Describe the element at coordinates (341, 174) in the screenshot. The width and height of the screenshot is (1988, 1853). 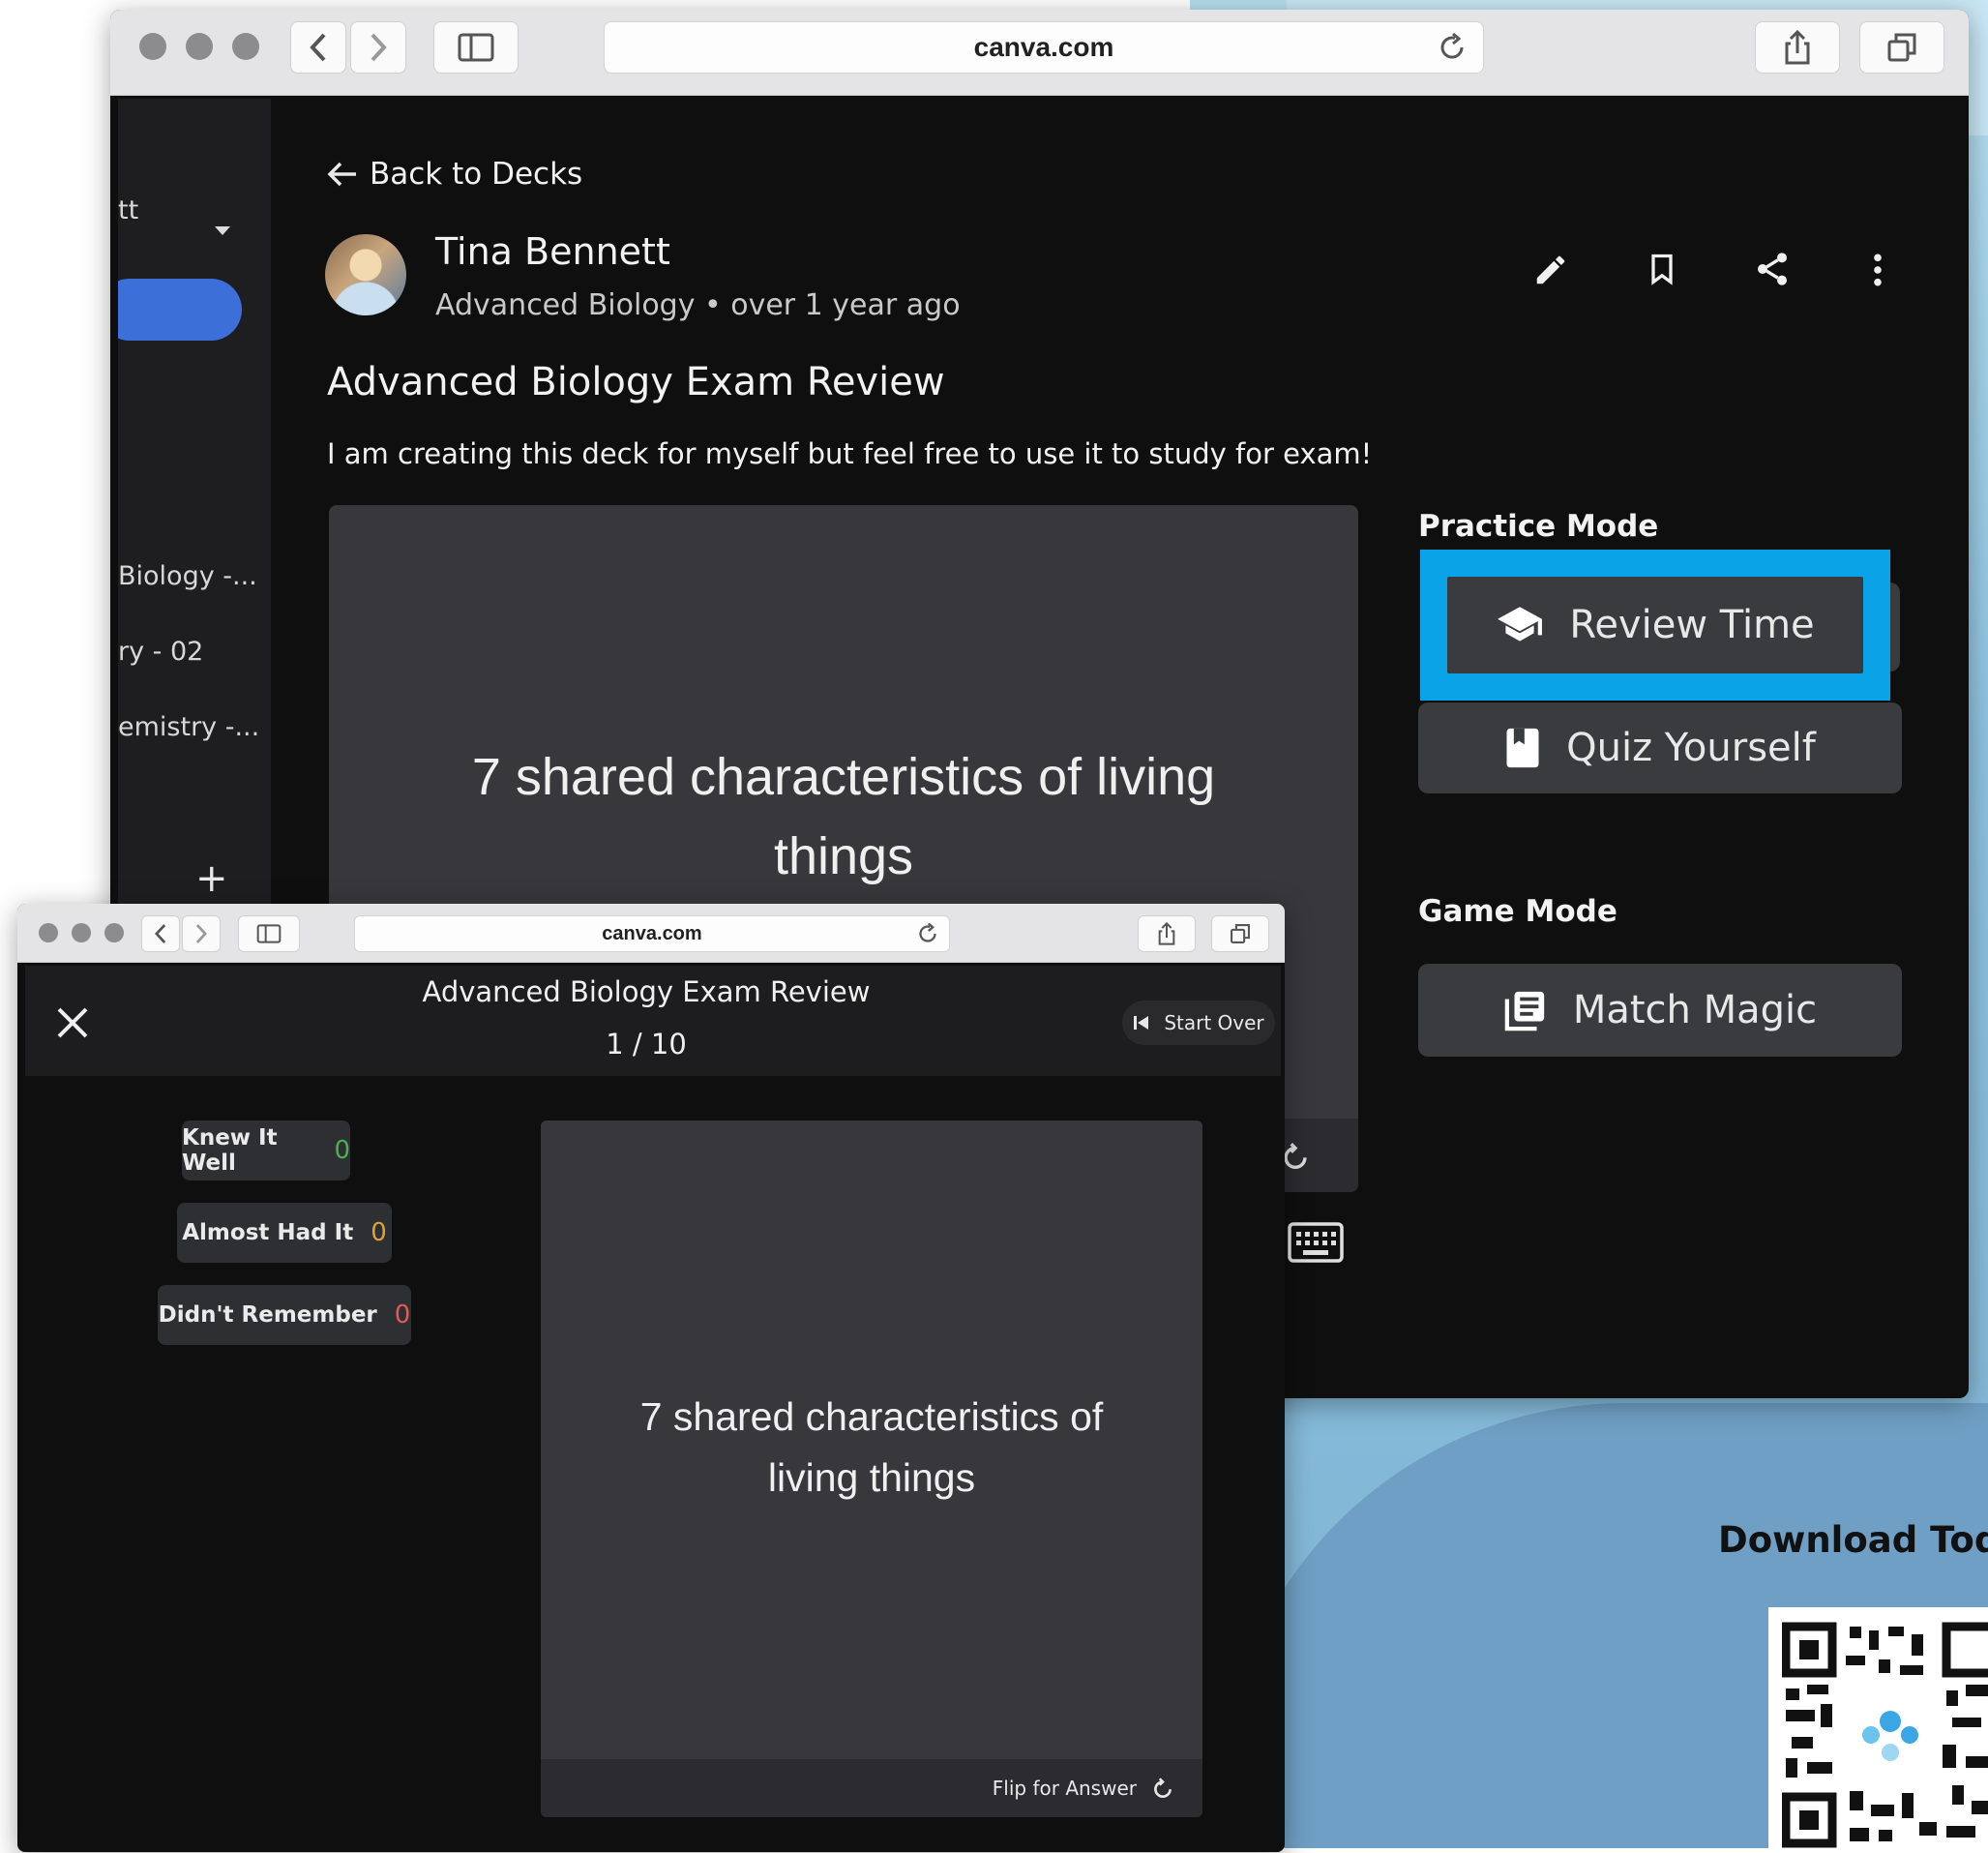
I see `arrow-left-icon` at that location.